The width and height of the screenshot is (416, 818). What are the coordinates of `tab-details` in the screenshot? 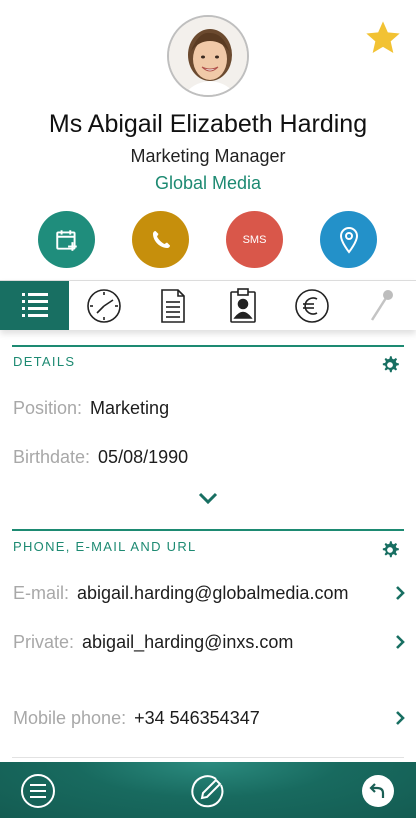 It's located at (35, 305).